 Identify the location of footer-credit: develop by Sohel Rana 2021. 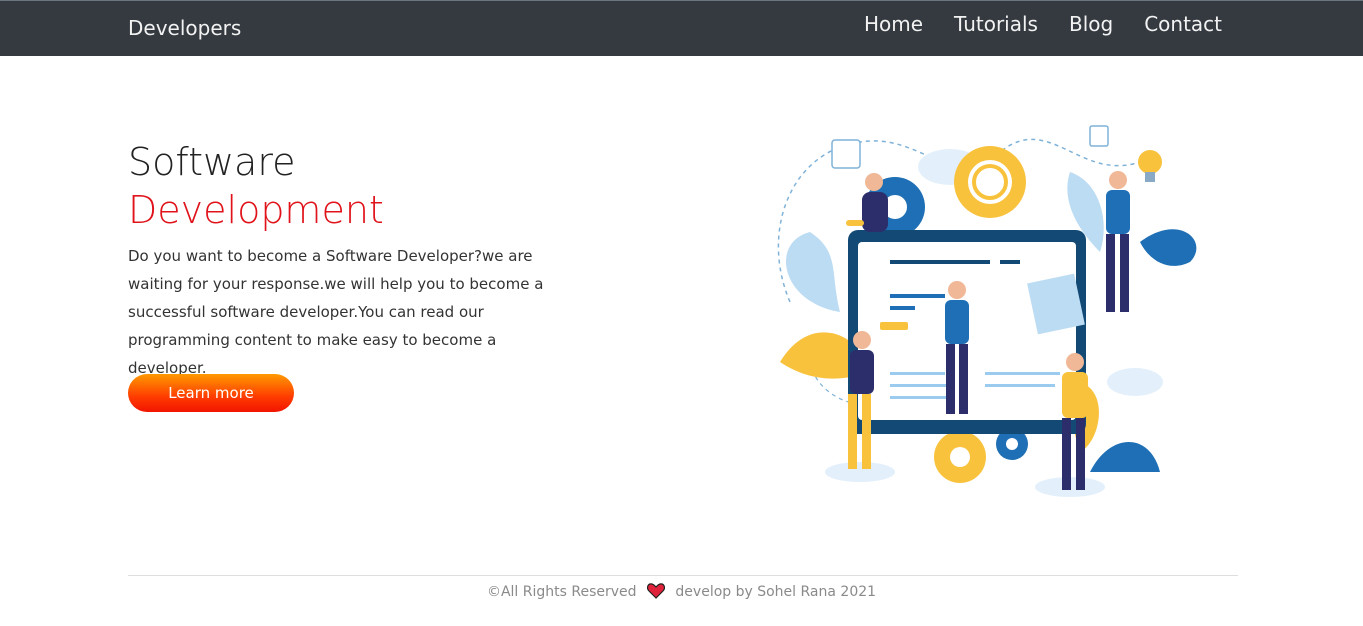
(776, 592).